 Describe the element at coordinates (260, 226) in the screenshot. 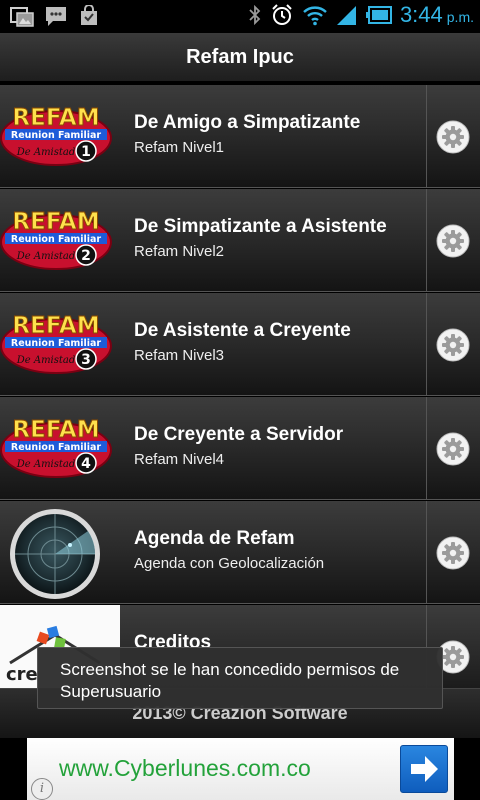

I see `item-title: De Simpatizante a Asistente` at that location.